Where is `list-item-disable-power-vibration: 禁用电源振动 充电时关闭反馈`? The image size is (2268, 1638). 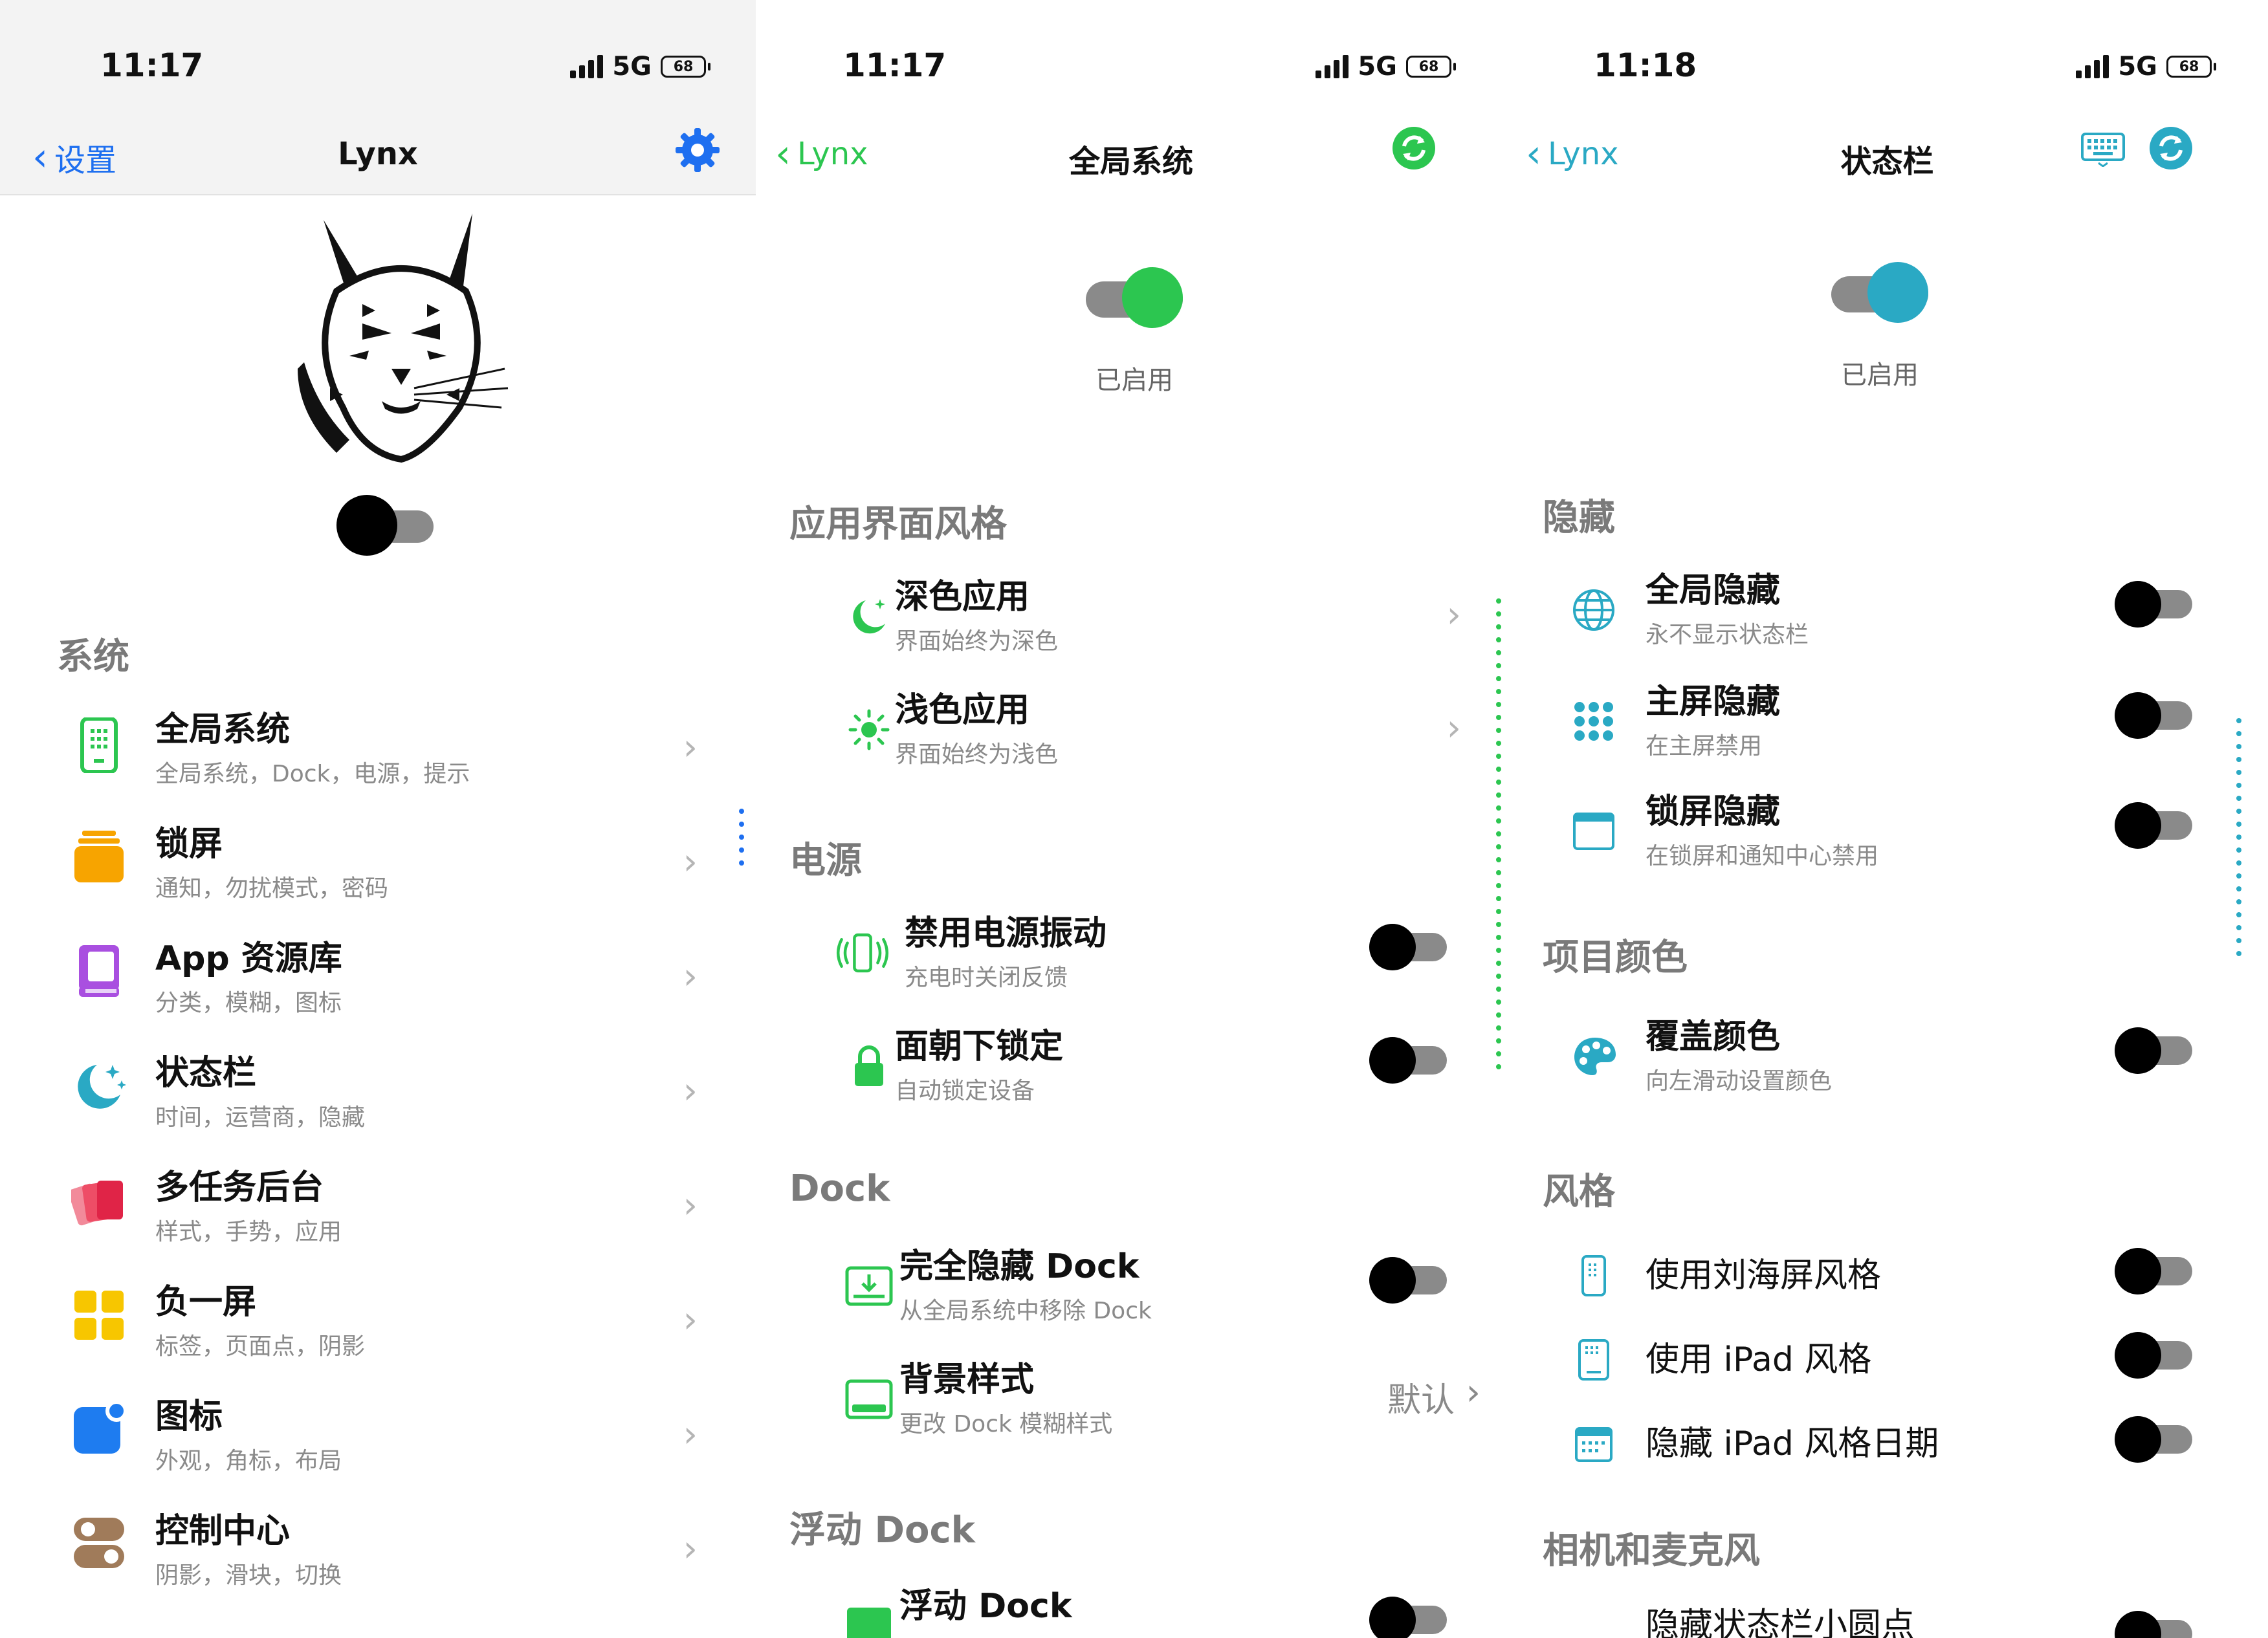
list-item-disable-power-vibration: 禁用电源振动 充电时关闭反馈 is located at coordinates (1131, 954).